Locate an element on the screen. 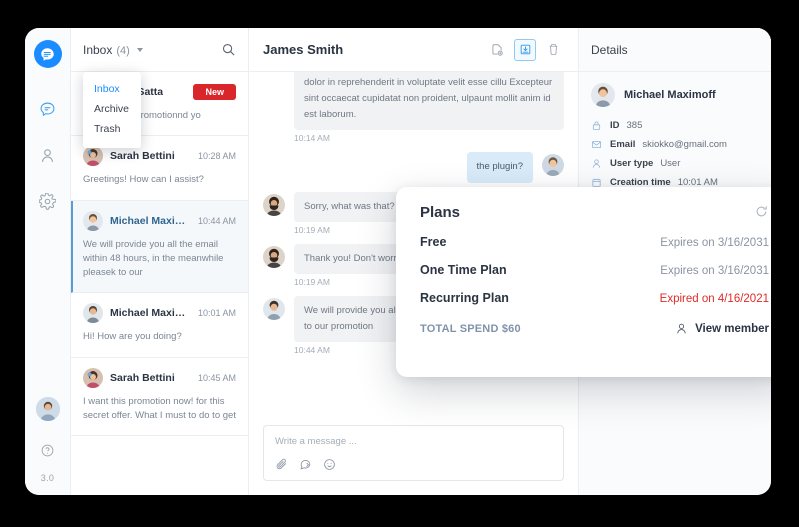  detail-key: User type is located at coordinates (632, 163).